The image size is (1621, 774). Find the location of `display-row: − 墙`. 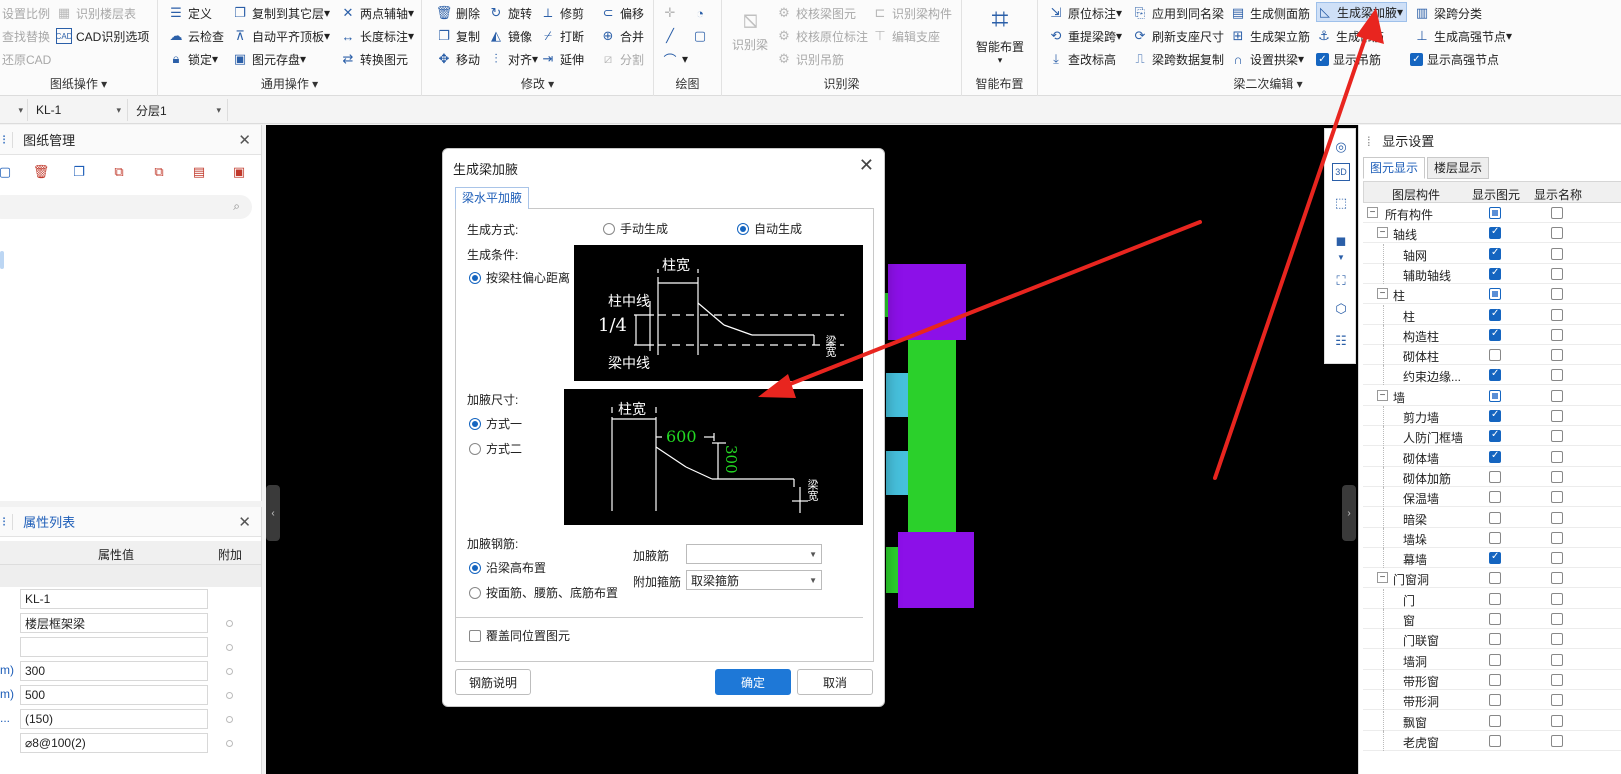

display-row: − 墙 is located at coordinates (1492, 396).